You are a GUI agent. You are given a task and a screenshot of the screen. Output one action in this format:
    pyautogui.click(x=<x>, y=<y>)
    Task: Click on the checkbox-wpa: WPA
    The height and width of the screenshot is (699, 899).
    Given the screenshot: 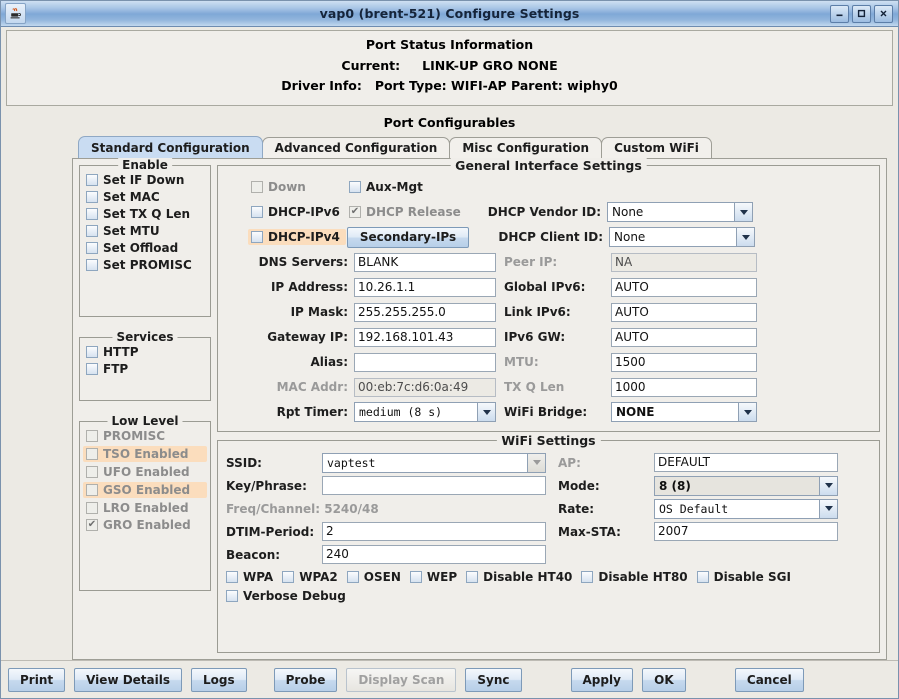 What is the action you would take?
    pyautogui.click(x=249, y=577)
    